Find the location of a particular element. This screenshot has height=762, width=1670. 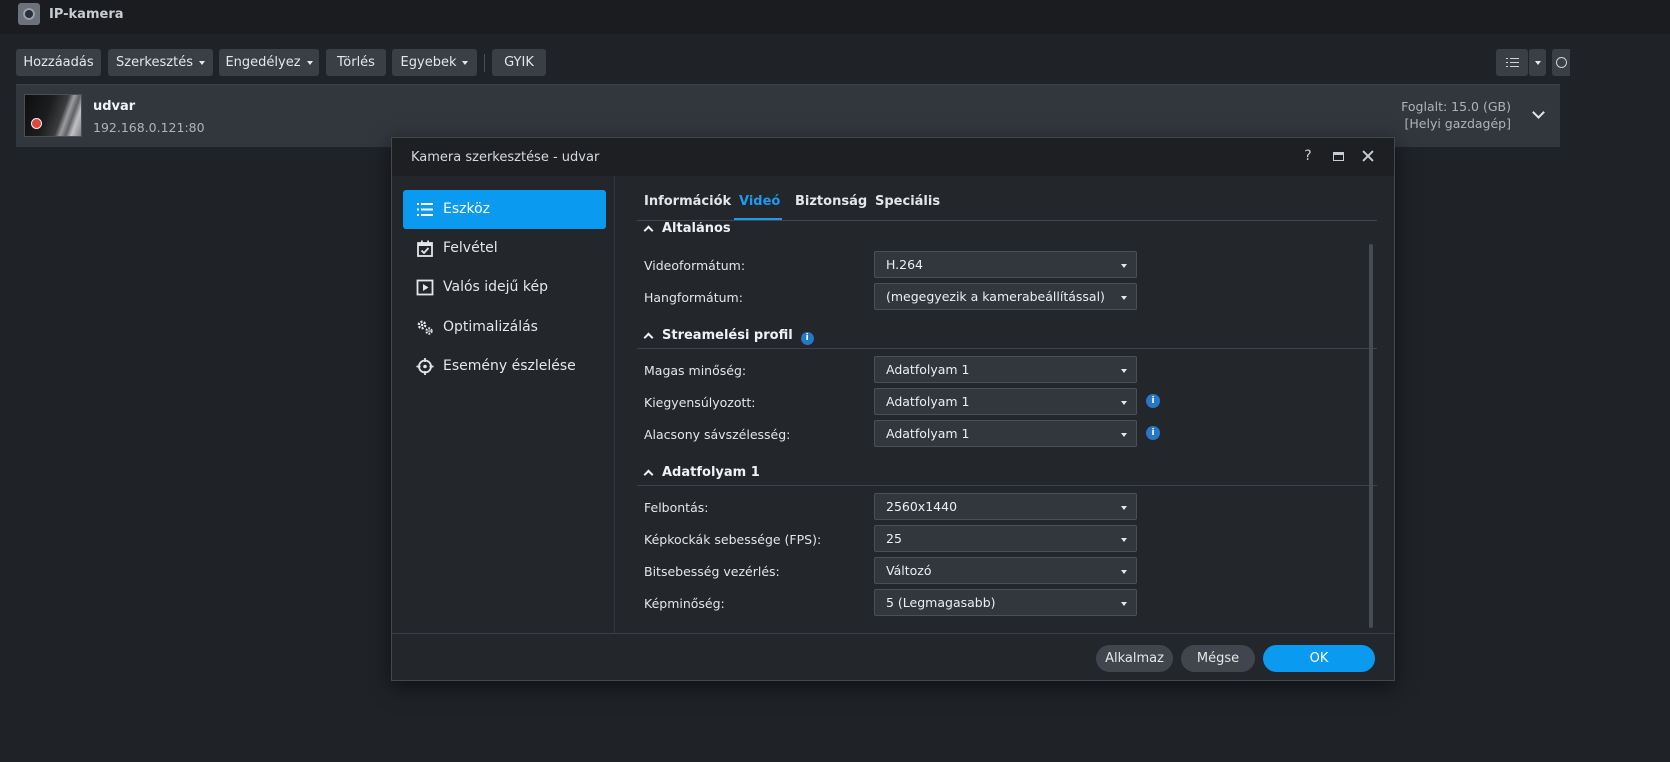

maximize-icon is located at coordinates (1338, 156).